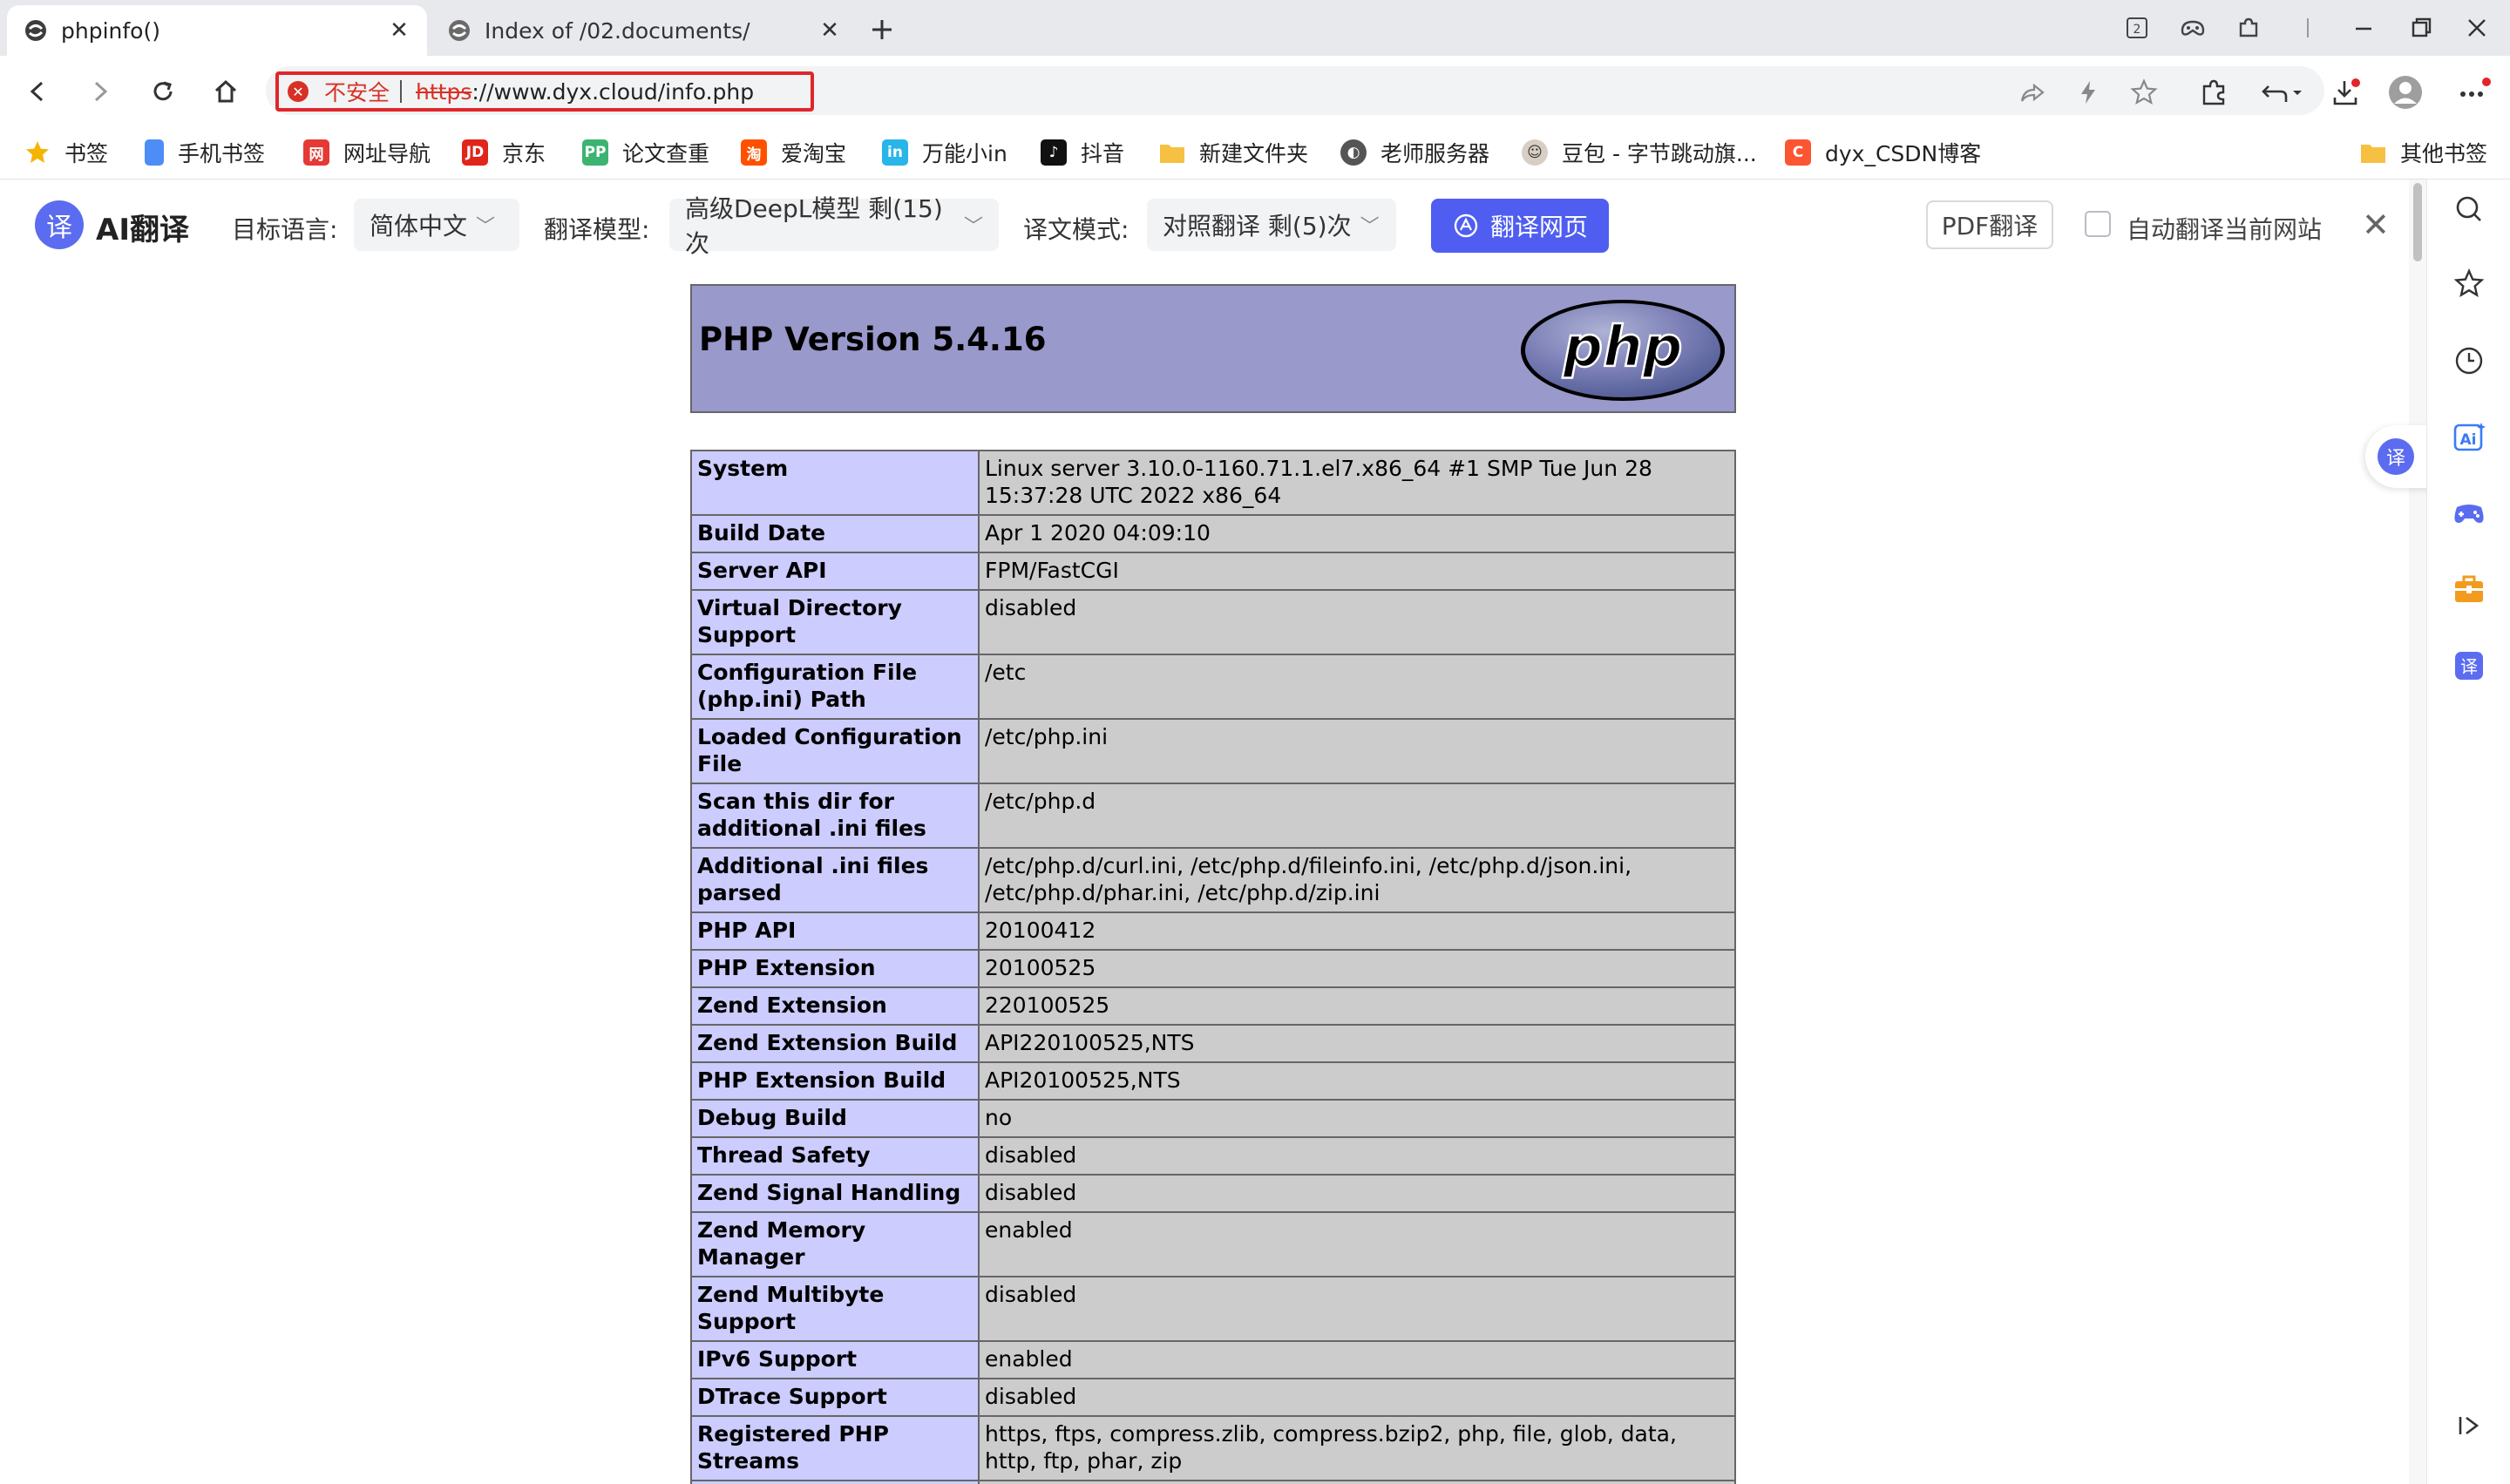 The height and width of the screenshot is (1484, 2510). Describe the element at coordinates (2421, 28) in the screenshot. I see `restore-button` at that location.